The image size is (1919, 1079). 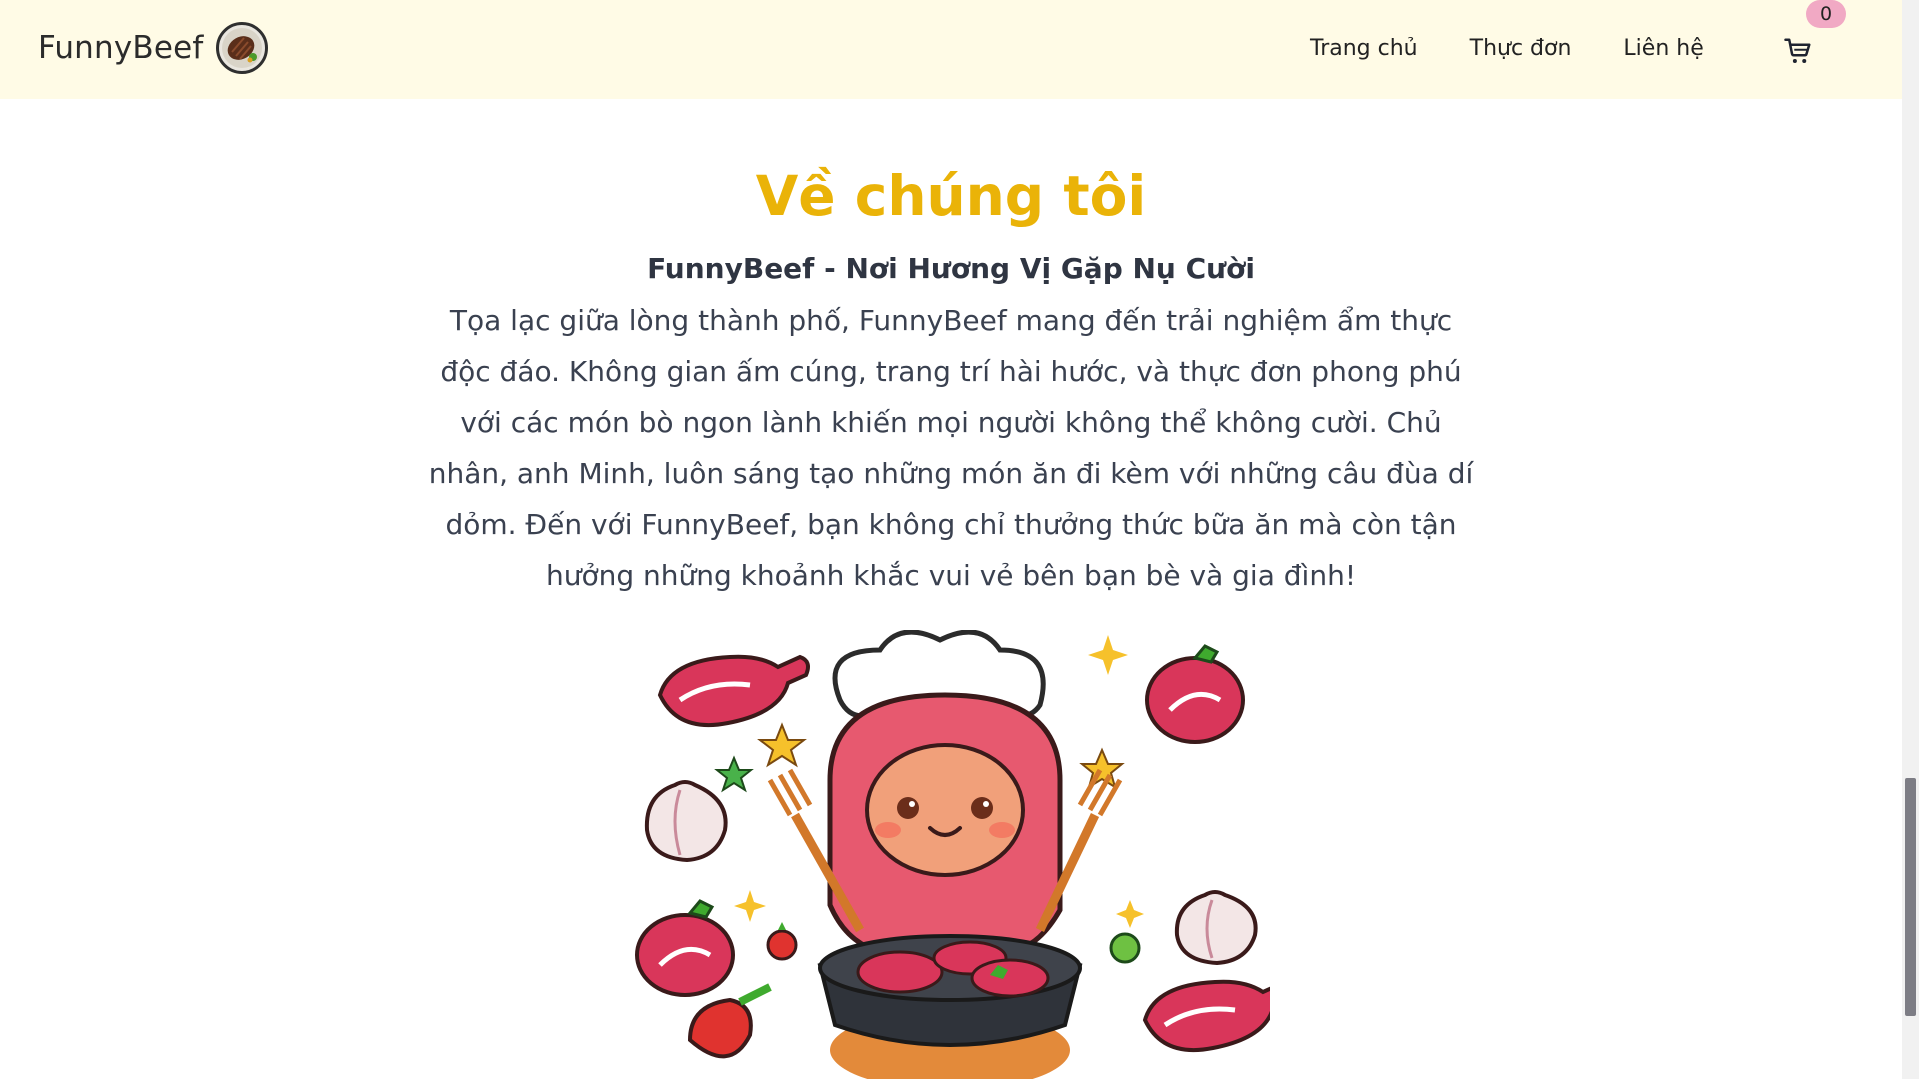 What do you see at coordinates (951, 49) in the screenshot?
I see `navbar: FunnyBeef Trang chủ Thực đơn Liên hệ 0` at bounding box center [951, 49].